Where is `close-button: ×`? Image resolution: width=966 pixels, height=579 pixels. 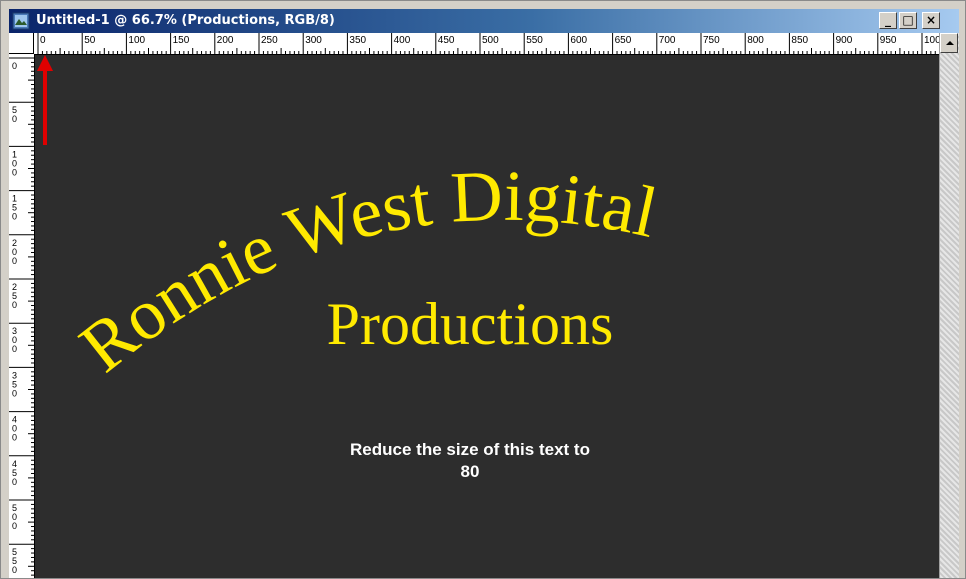
close-button: × is located at coordinates (931, 20).